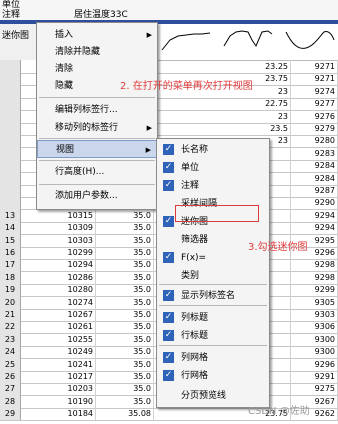 This screenshot has height=424, width=338. Describe the element at coordinates (10, 376) in the screenshot. I see `row-number: 26` at that location.